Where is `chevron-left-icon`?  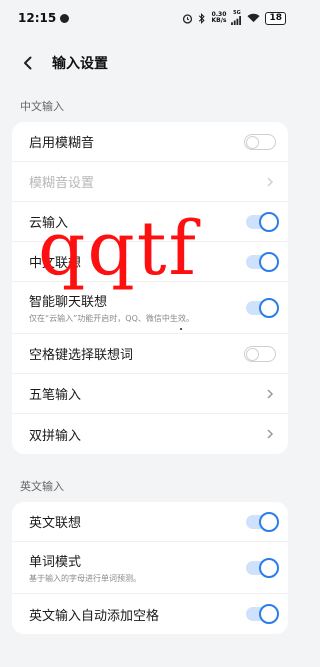 chevron-left-icon is located at coordinates (28, 63).